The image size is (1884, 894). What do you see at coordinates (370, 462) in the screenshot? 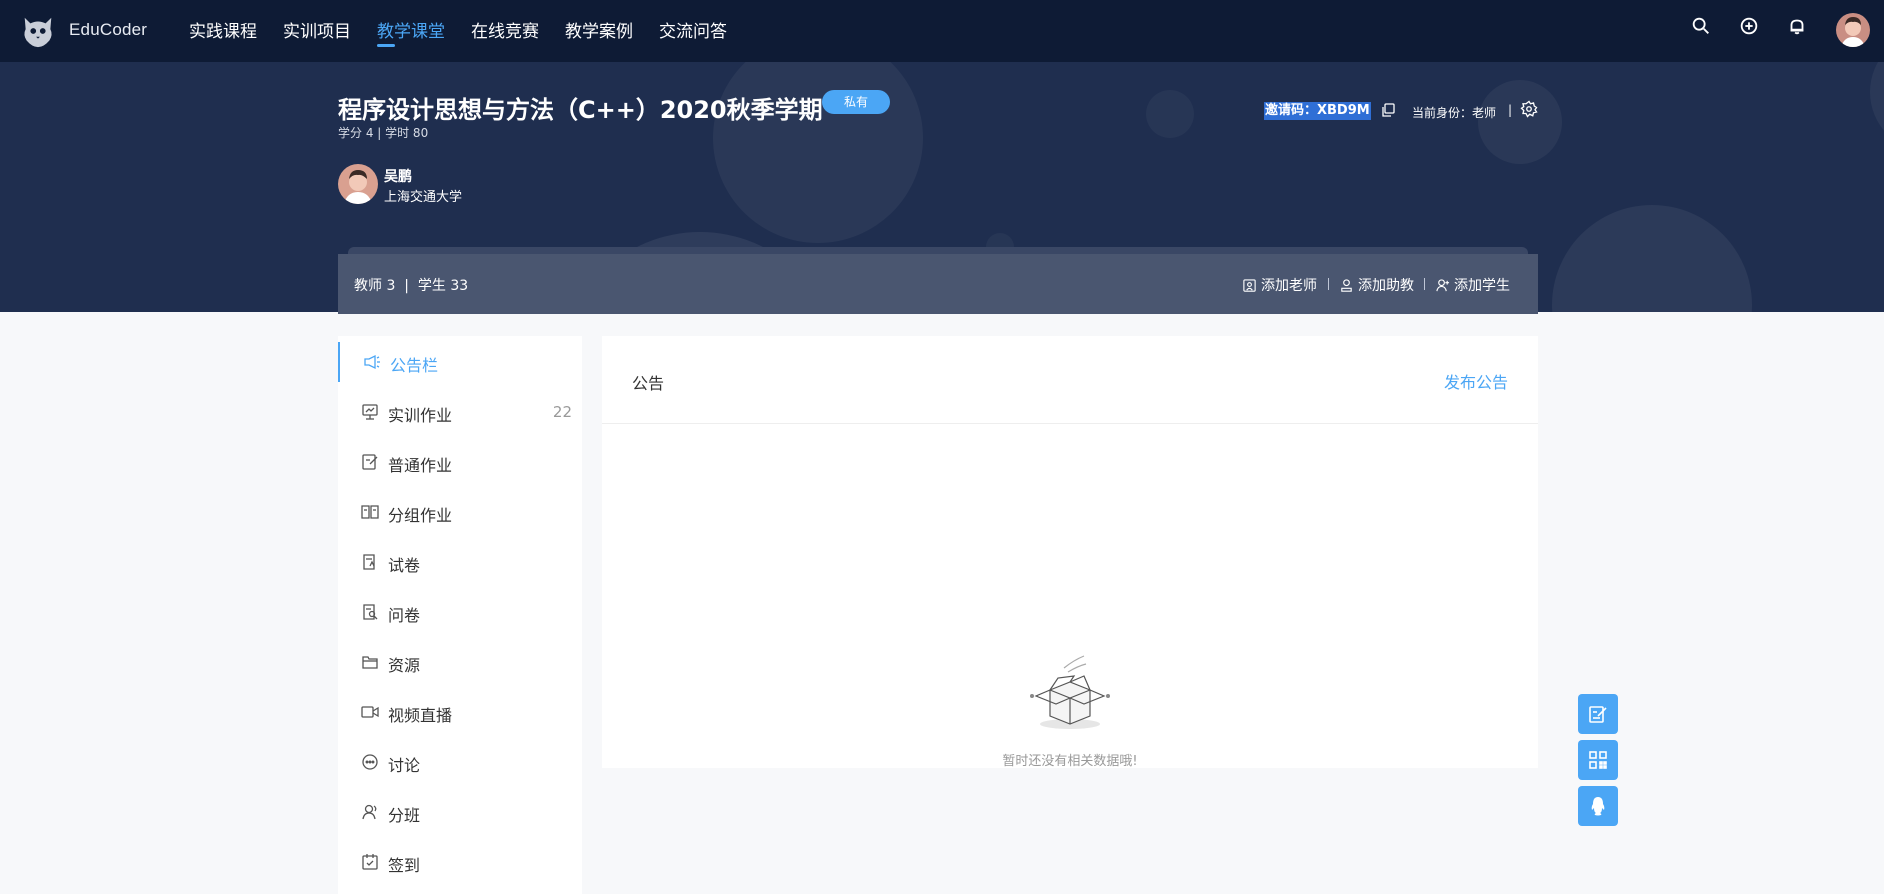
I see `edit-document-icon` at bounding box center [370, 462].